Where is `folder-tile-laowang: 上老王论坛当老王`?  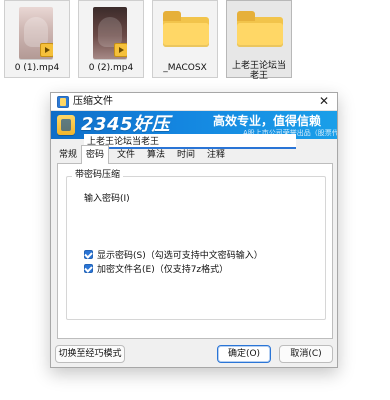
folder-tile-laowang: 上老王论坛当老王 is located at coordinates (259, 40).